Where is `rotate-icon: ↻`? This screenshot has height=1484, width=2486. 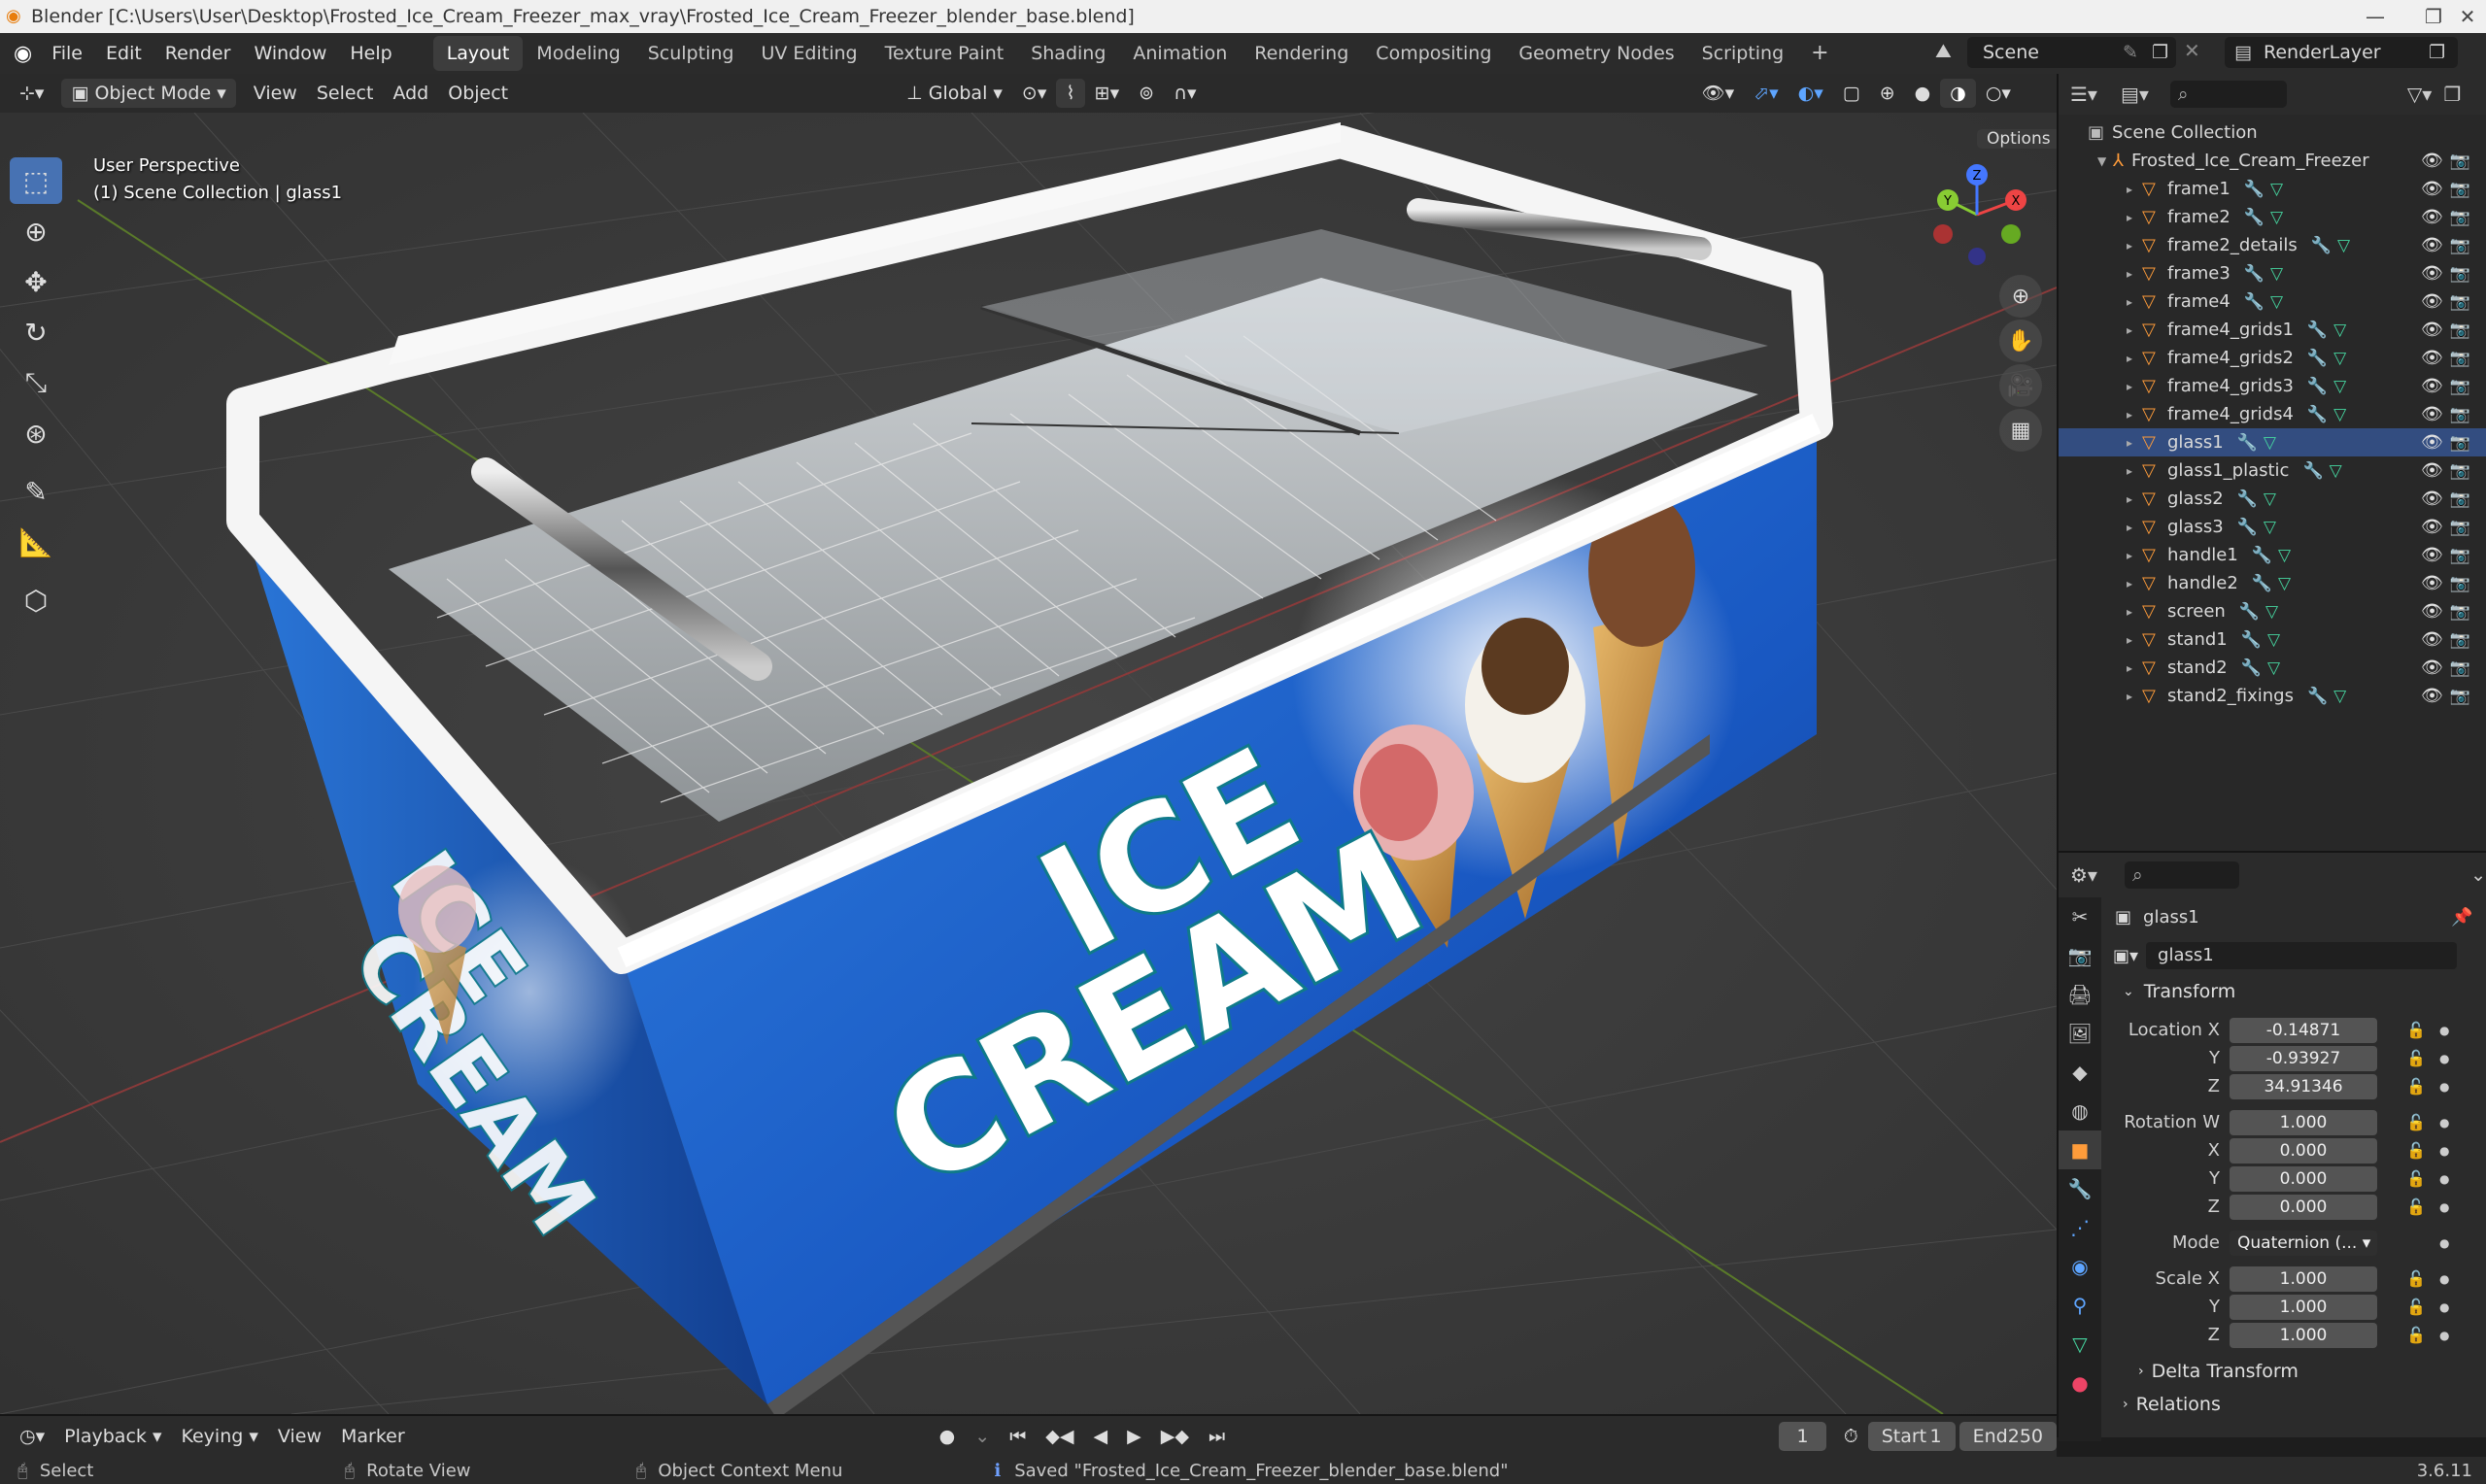
rotate-icon: ↻ is located at coordinates (36, 332).